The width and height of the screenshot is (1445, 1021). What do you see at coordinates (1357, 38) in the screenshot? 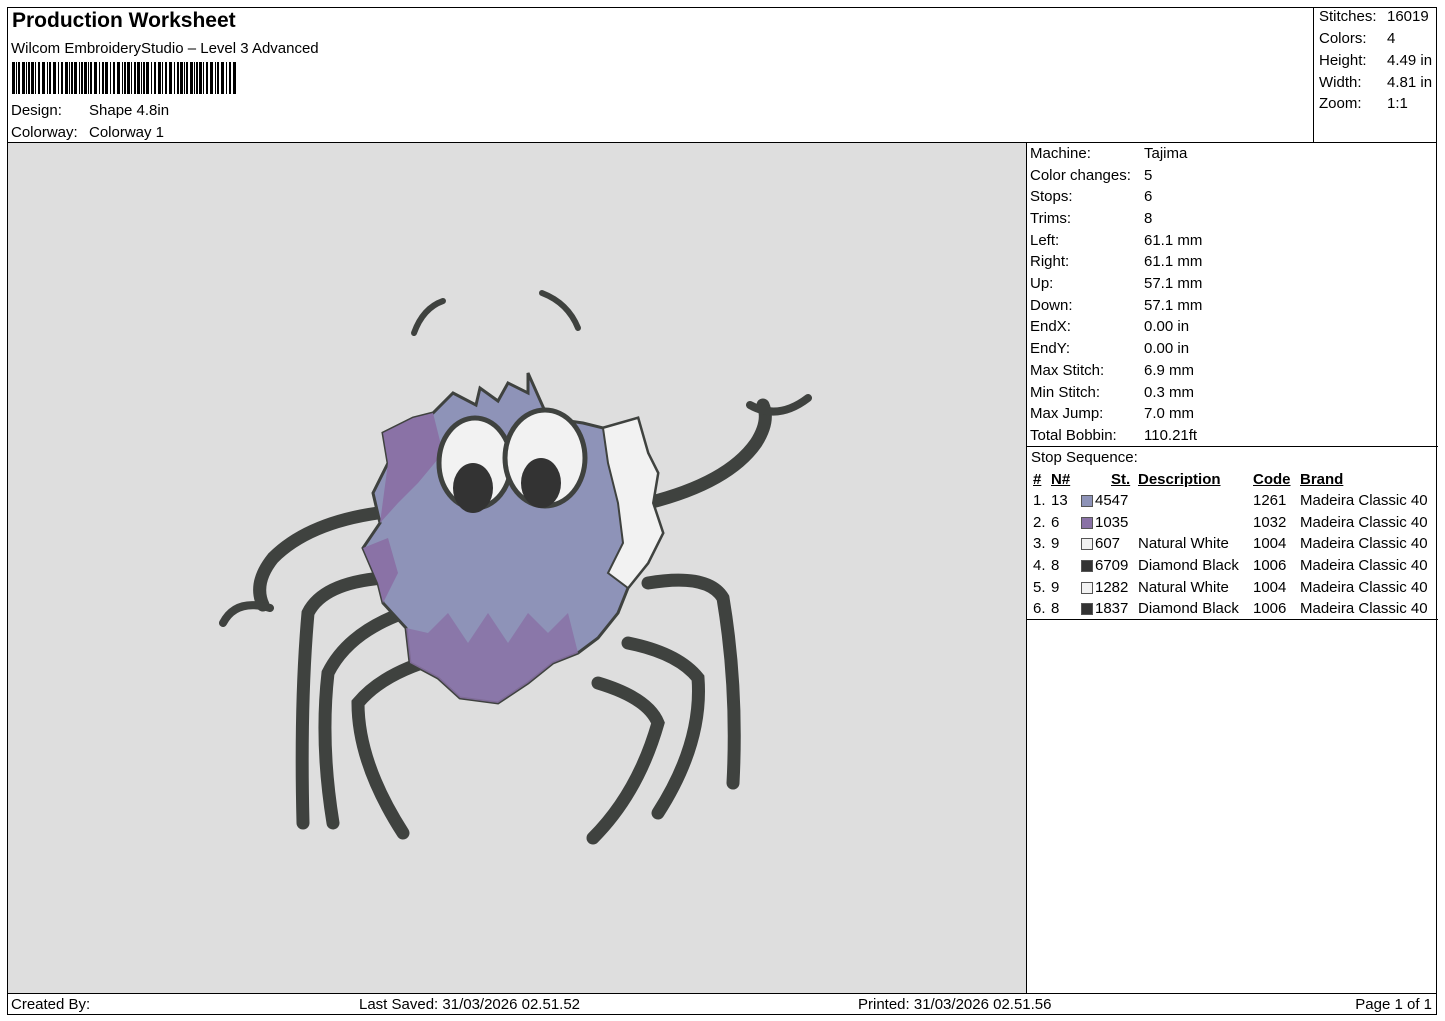
I see `stat-colors: Colors: 4` at bounding box center [1357, 38].